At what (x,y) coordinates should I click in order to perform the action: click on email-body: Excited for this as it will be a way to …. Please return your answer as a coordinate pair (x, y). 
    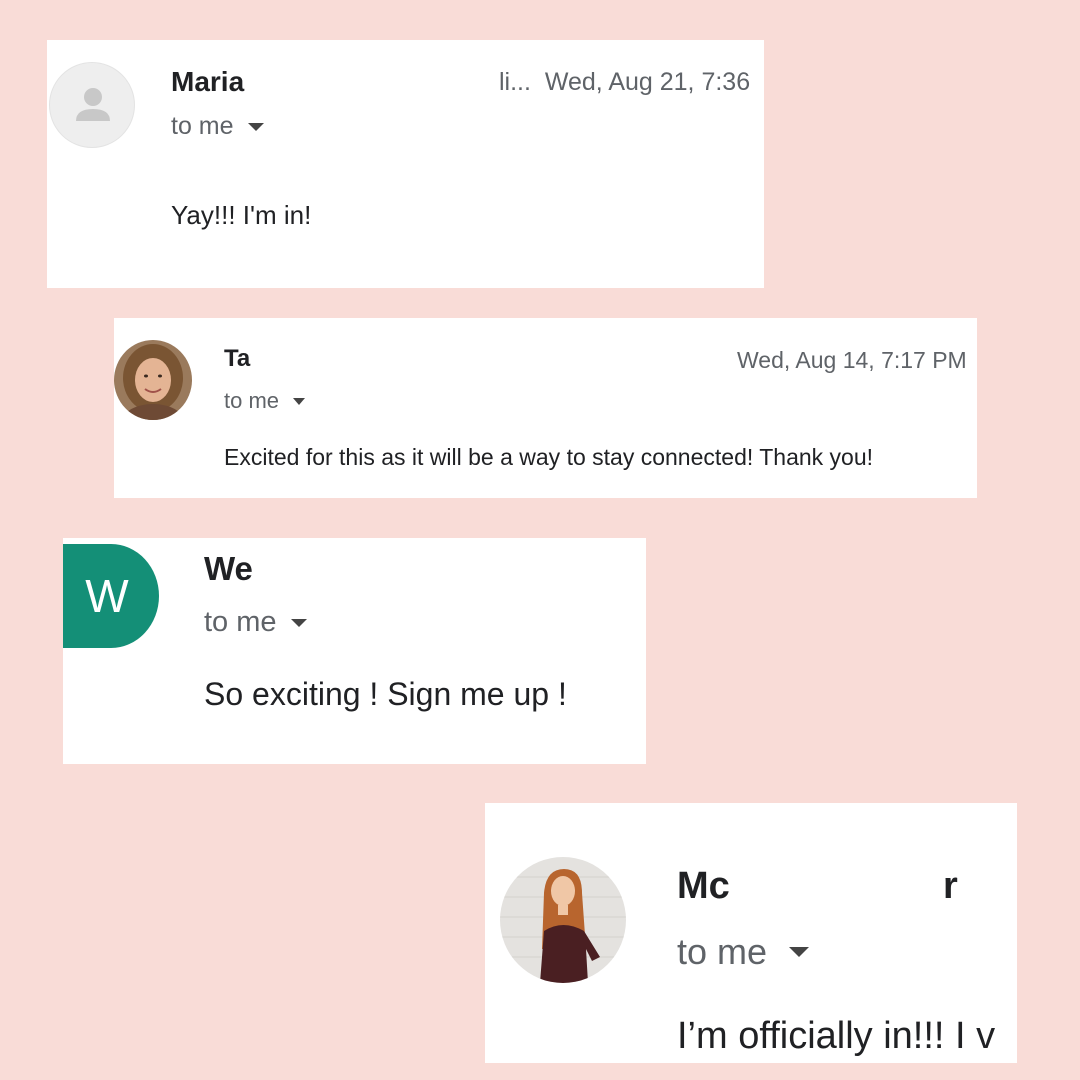
    Looking at the image, I should click on (549, 457).